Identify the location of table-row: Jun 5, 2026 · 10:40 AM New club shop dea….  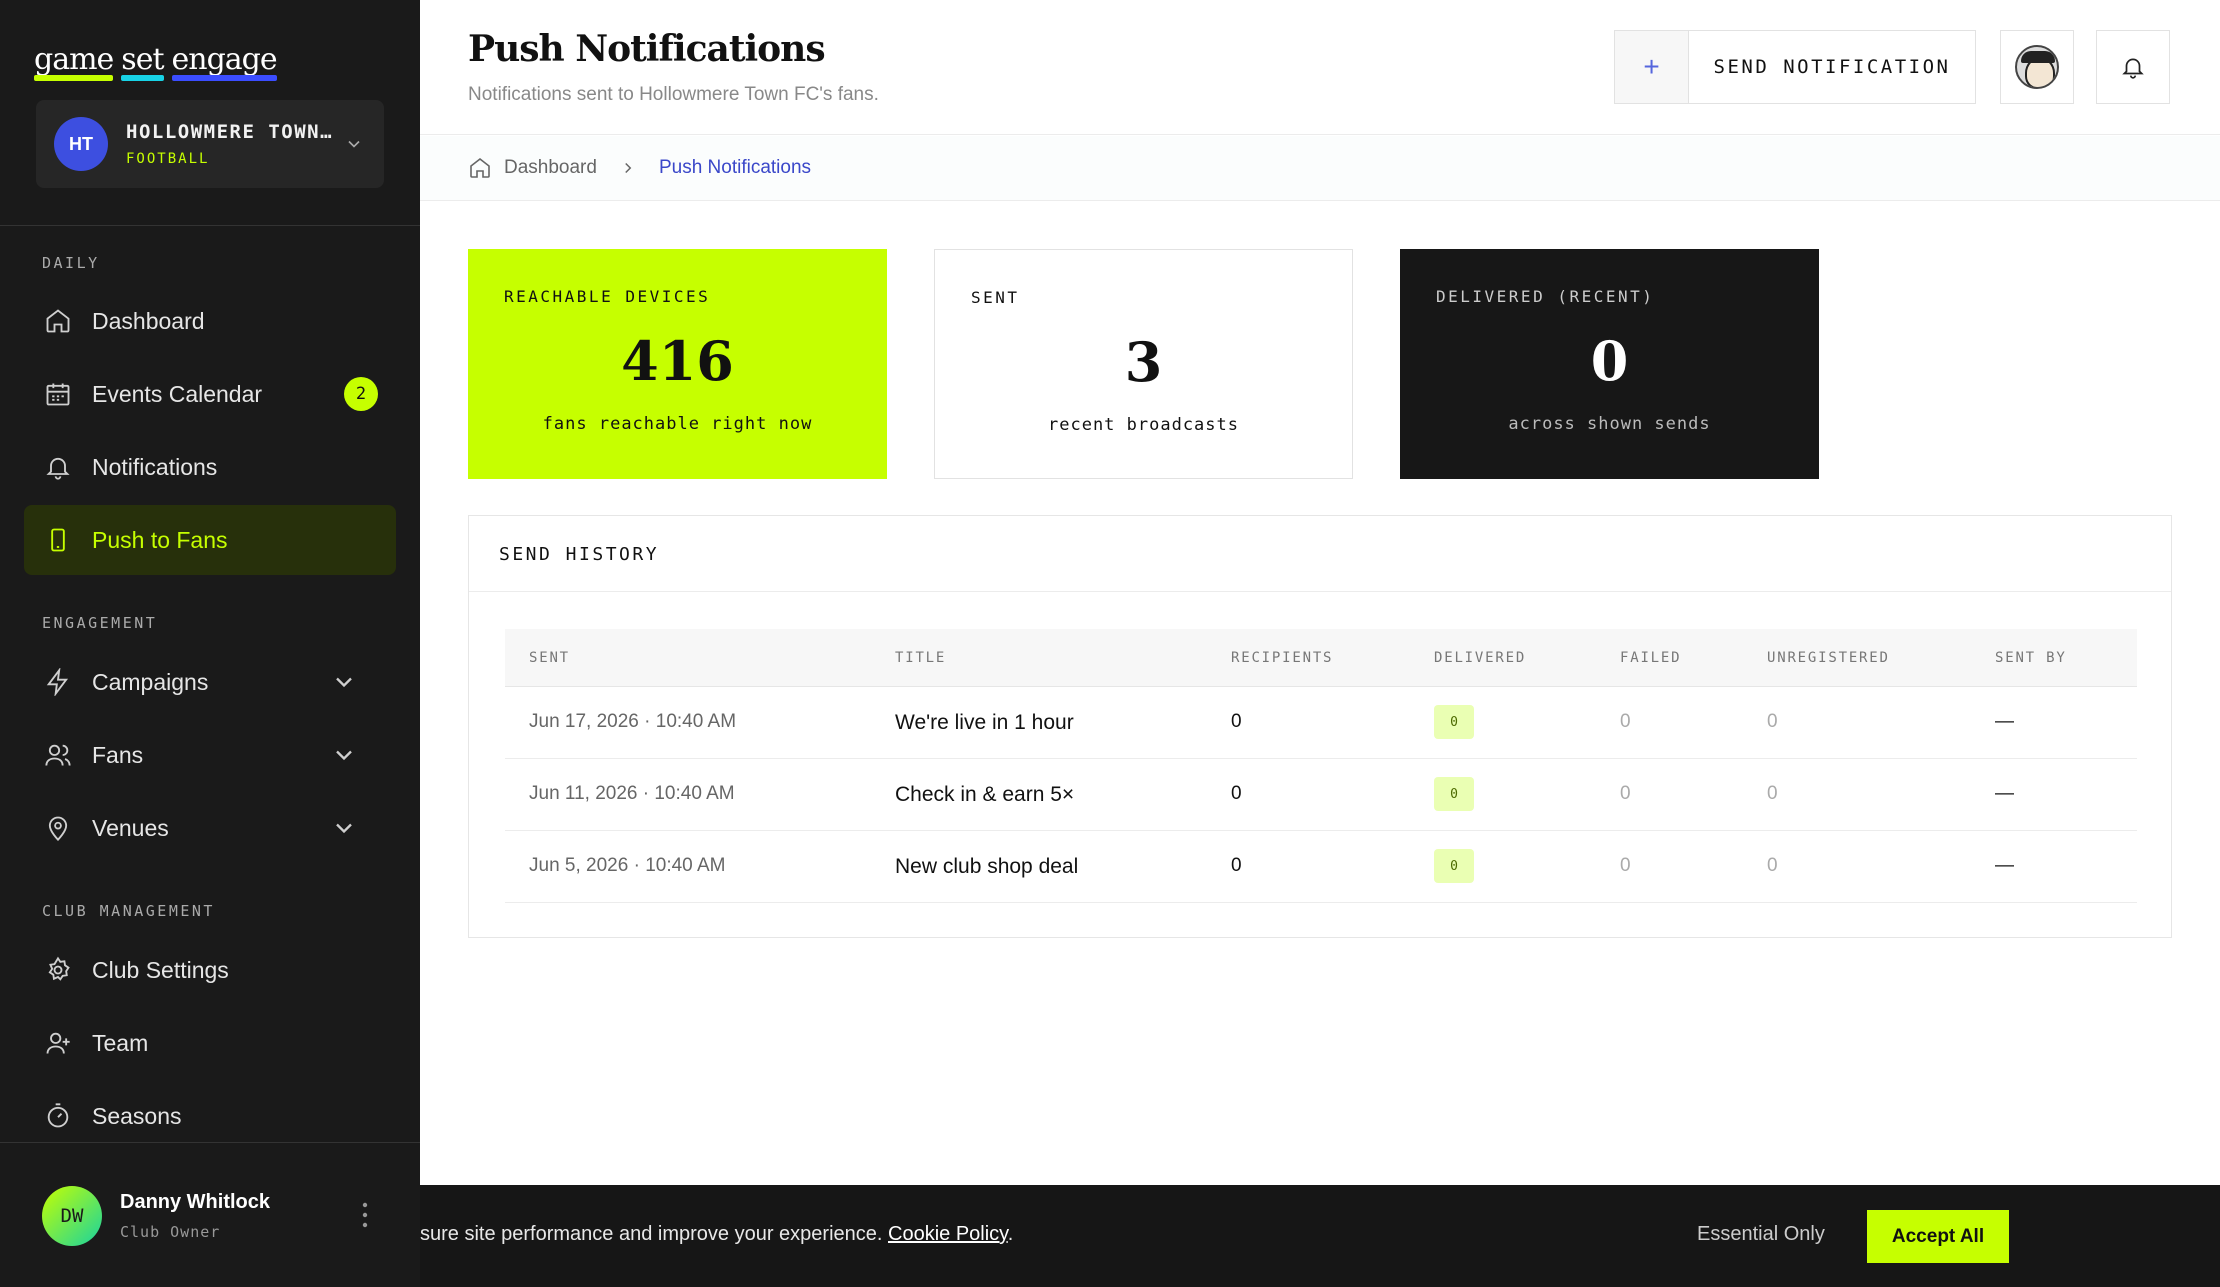
(1321, 867).